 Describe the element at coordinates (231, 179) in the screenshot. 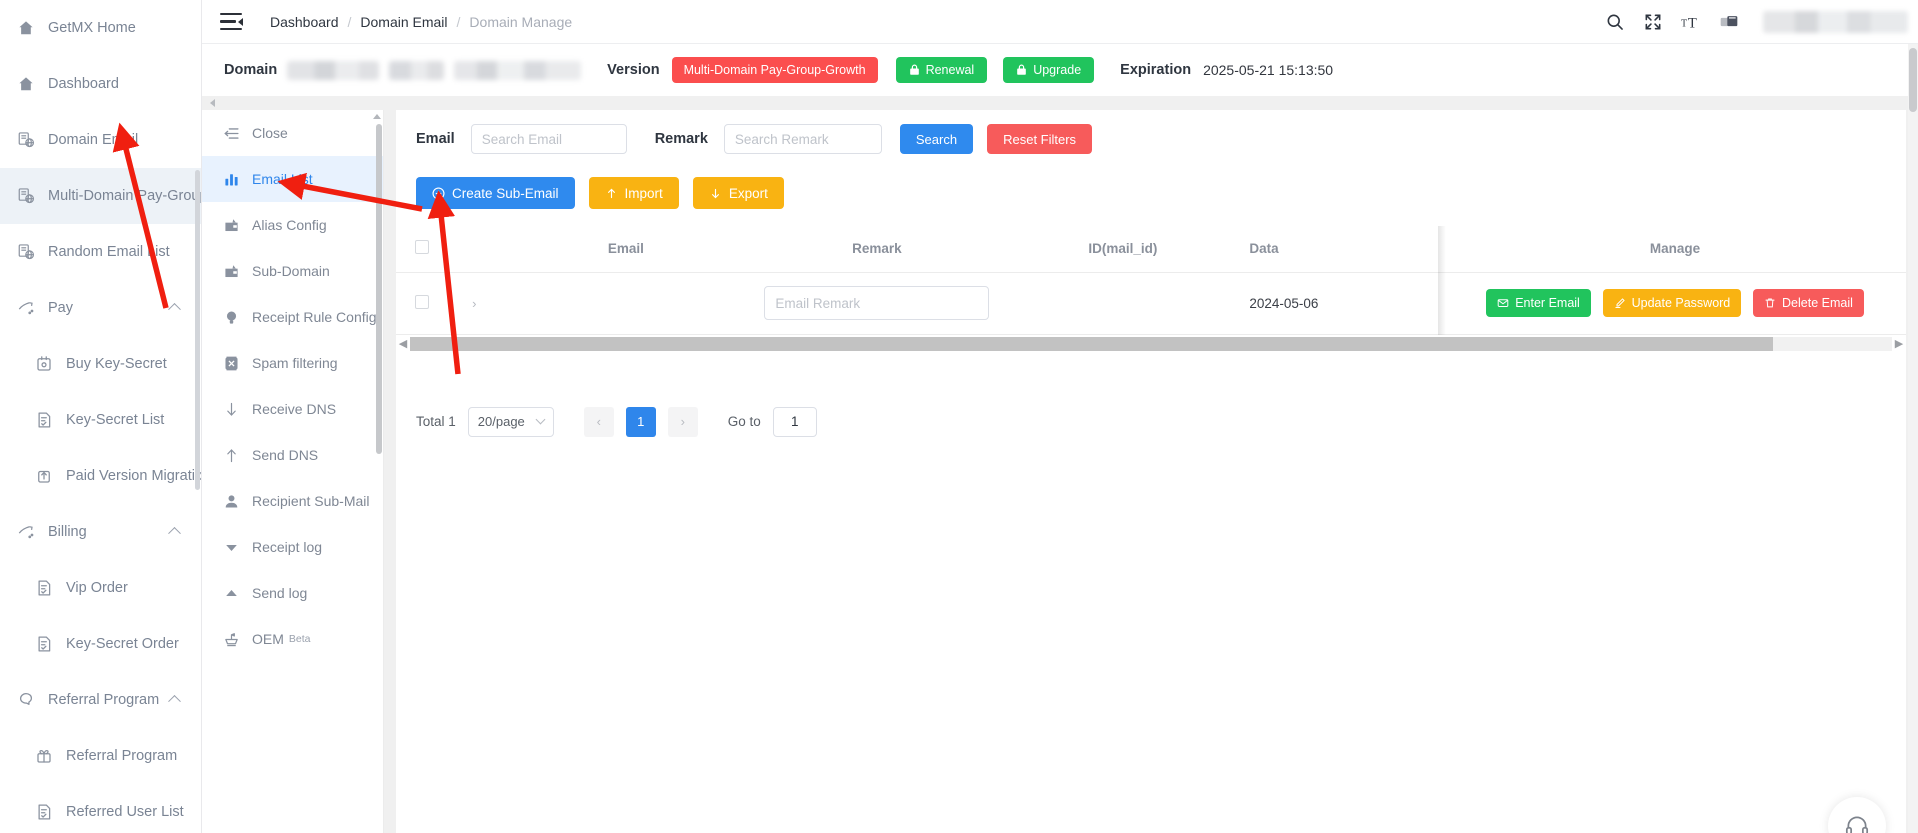

I see `bar-chart-icon` at that location.